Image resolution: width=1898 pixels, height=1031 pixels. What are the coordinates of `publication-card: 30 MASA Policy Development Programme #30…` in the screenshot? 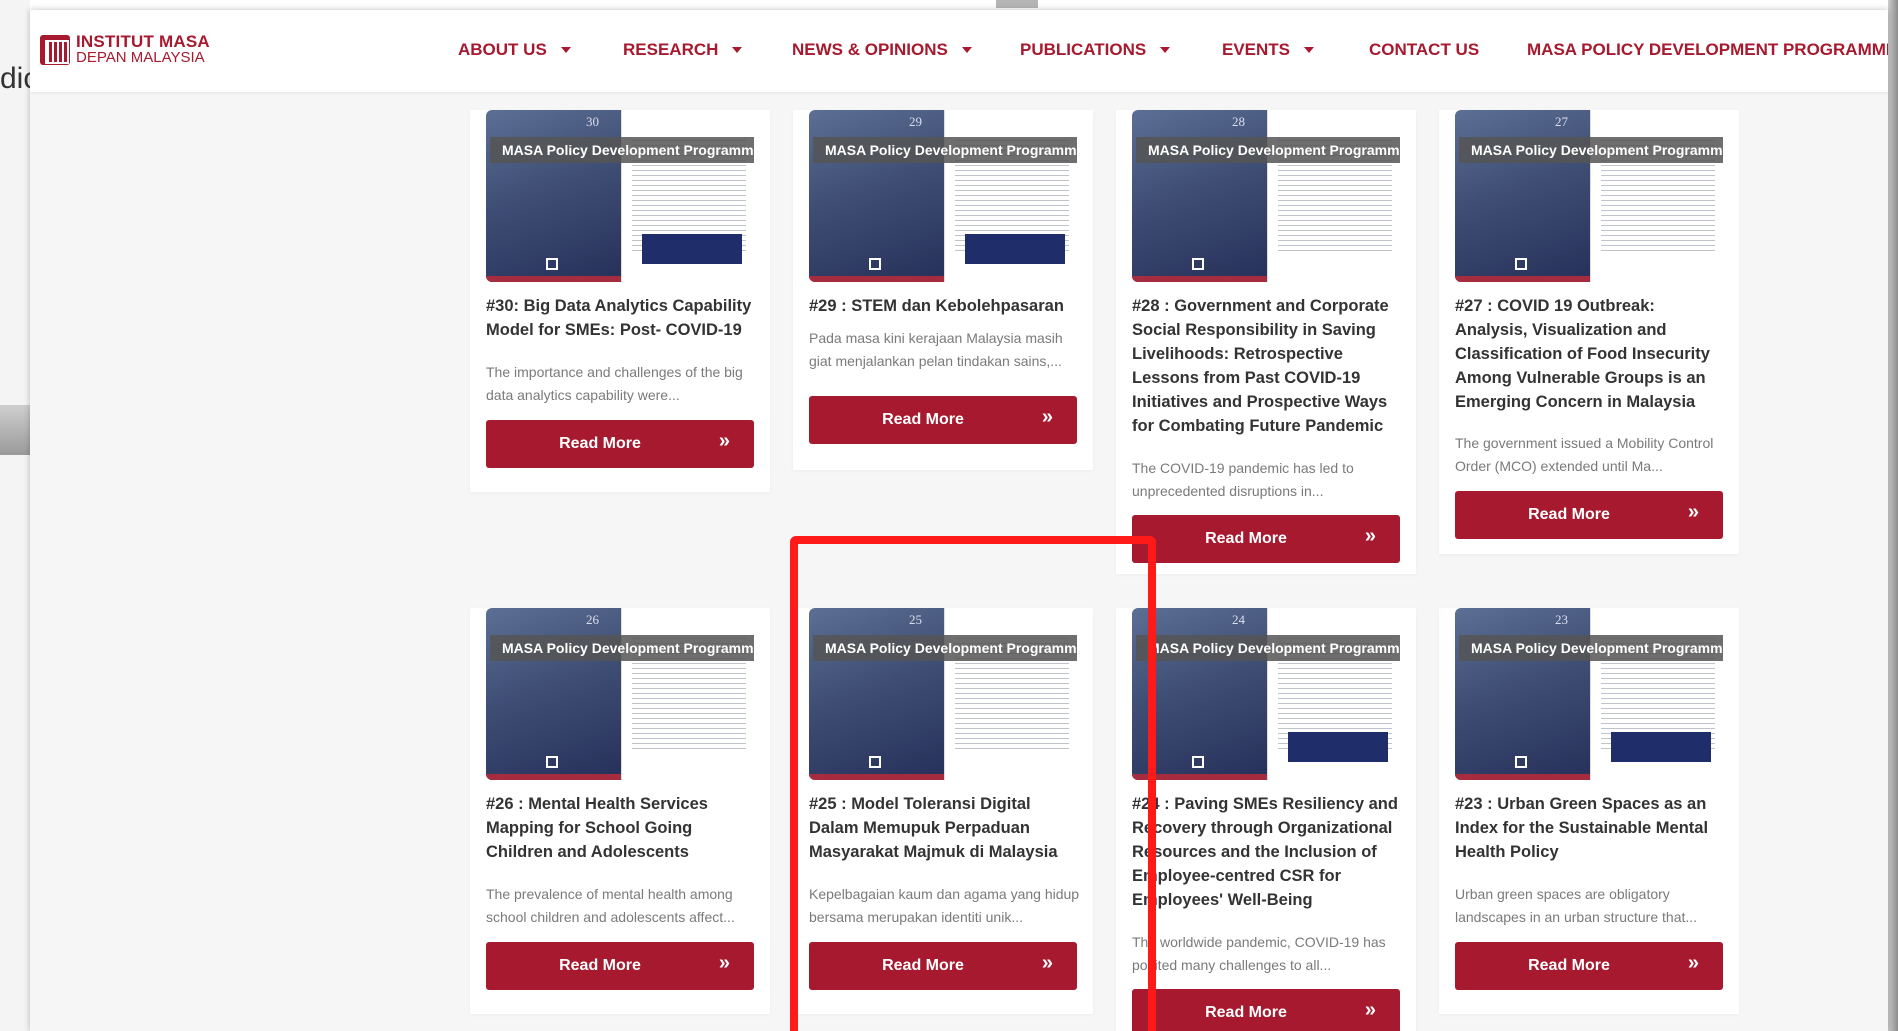 It's located at (620, 301).